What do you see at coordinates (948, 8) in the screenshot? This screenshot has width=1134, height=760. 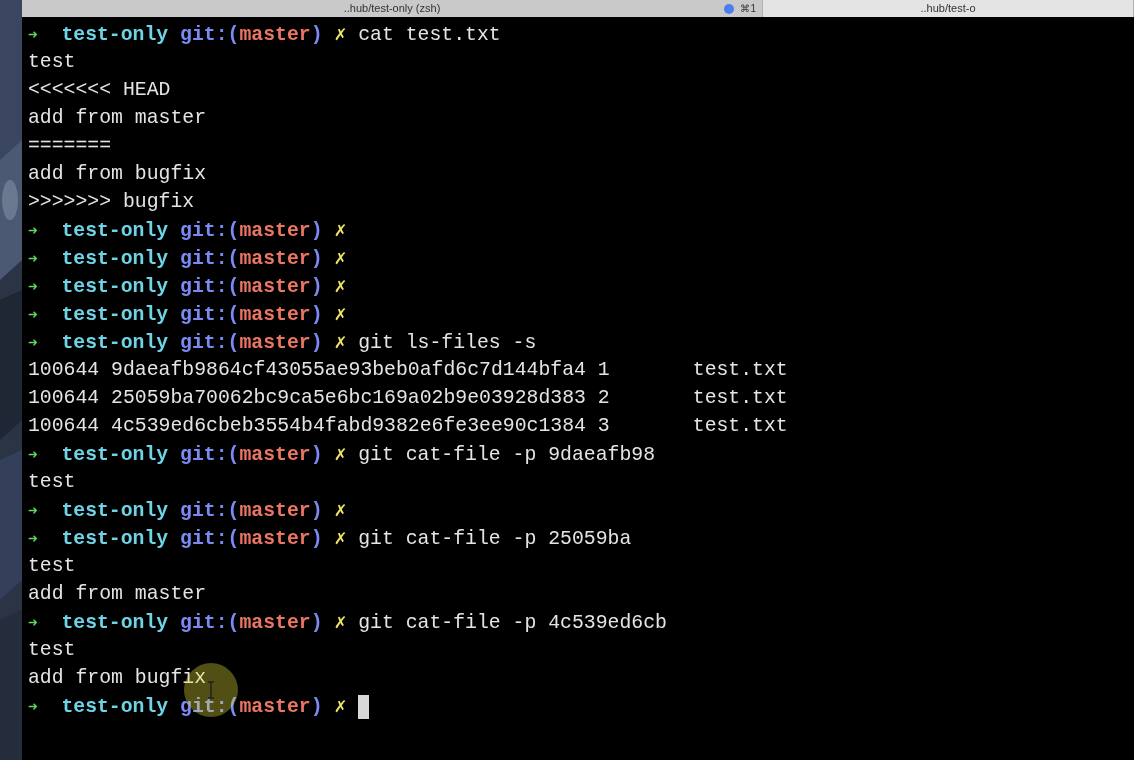 I see `terminal-tab: ..hub/test-o` at bounding box center [948, 8].